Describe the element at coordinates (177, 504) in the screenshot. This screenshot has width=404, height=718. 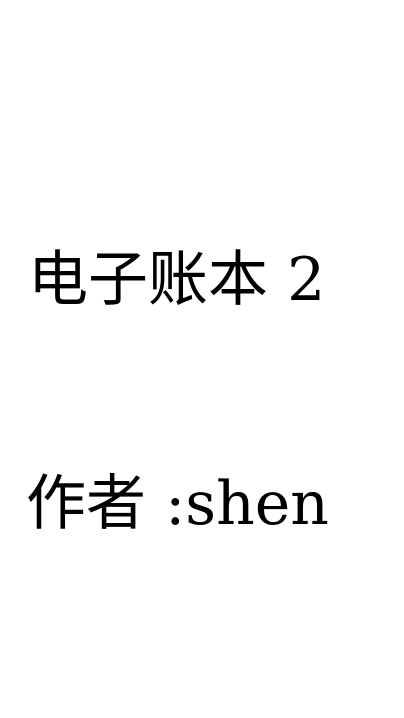
I see `author-line: 作者 :shen` at that location.